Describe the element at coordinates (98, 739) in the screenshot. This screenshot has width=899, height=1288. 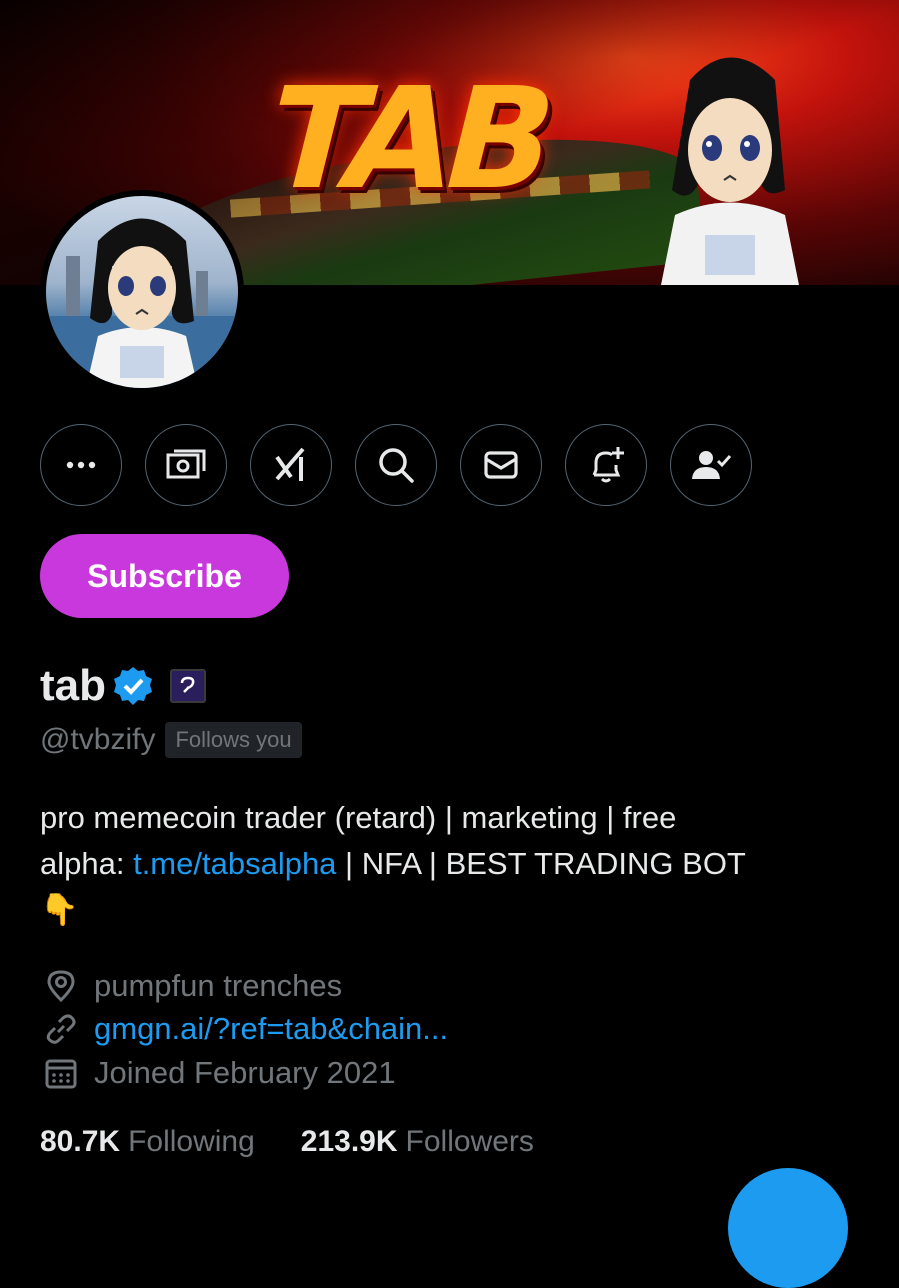
I see `handle: @tvbzify` at that location.